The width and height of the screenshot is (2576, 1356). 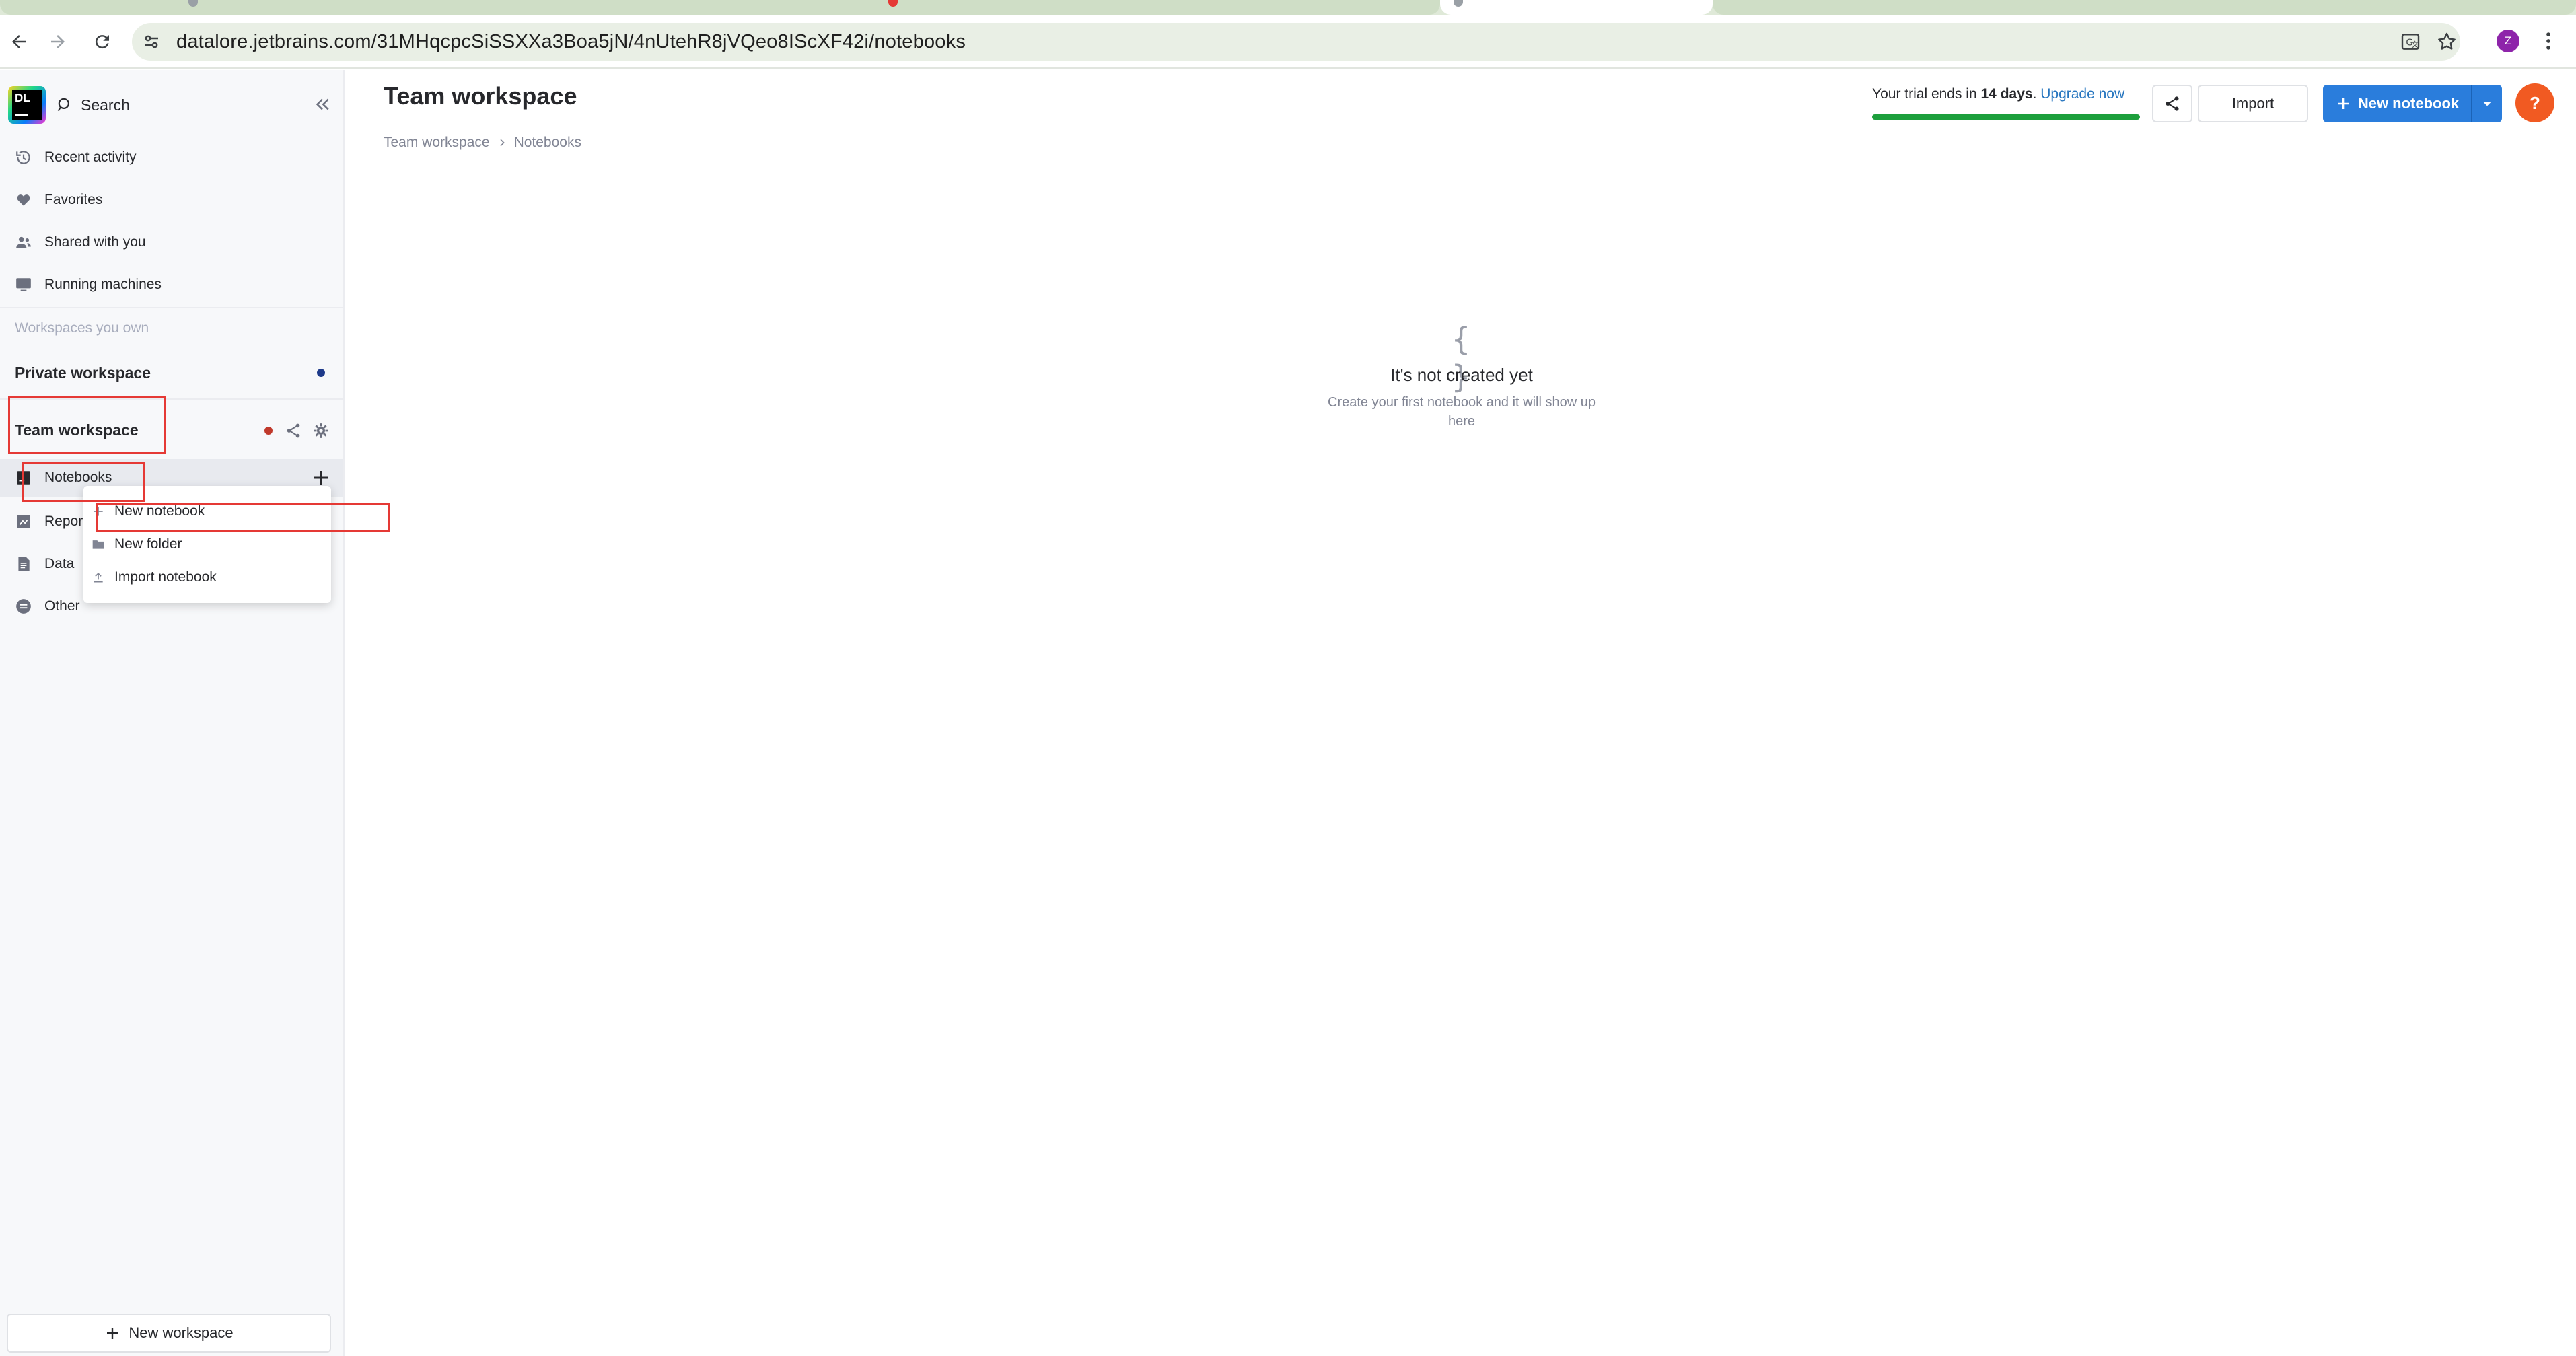 What do you see at coordinates (502, 143) in the screenshot?
I see `chevron-right-icon` at bounding box center [502, 143].